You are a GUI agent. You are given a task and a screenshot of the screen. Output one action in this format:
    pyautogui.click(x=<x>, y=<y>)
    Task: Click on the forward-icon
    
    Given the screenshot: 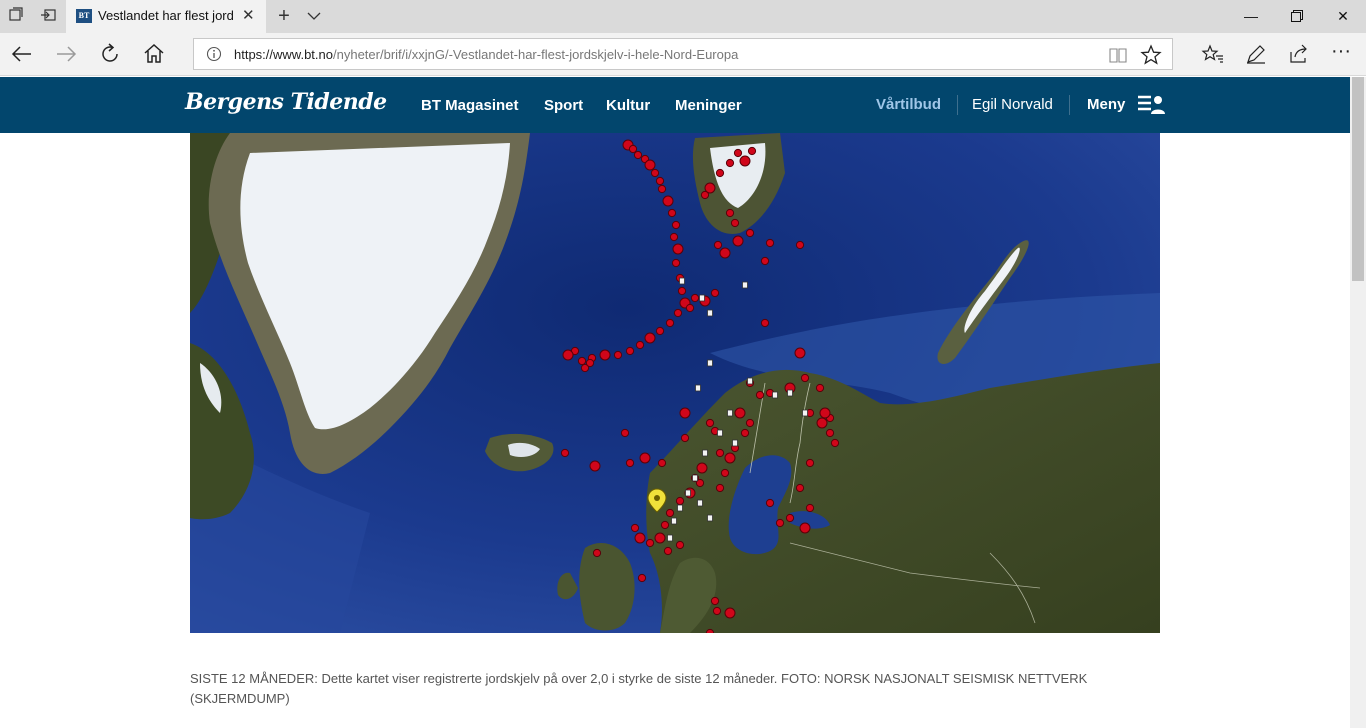 What is the action you would take?
    pyautogui.click(x=66, y=54)
    